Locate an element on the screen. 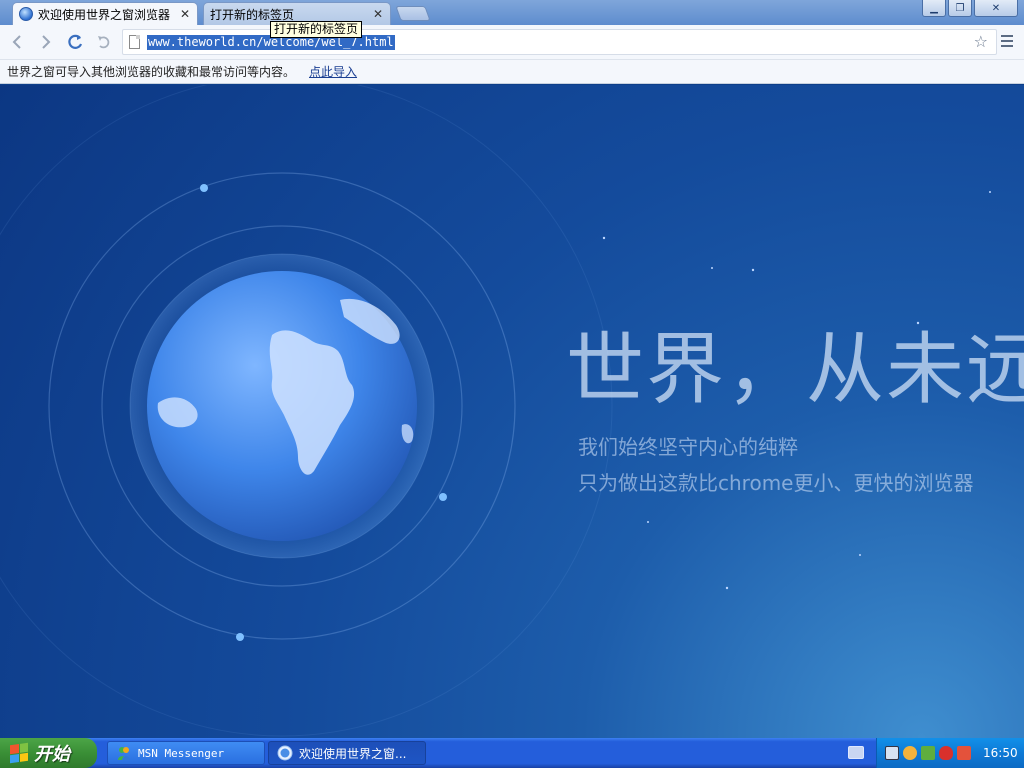 The image size is (1024, 768). star-icon: ☆ is located at coordinates (981, 41).